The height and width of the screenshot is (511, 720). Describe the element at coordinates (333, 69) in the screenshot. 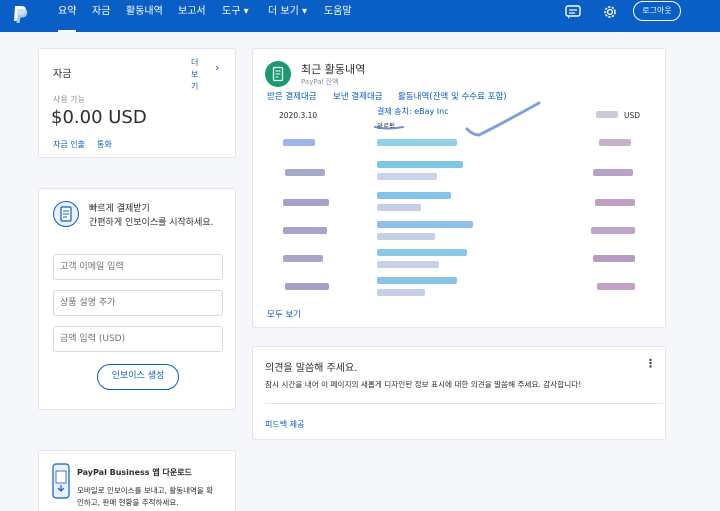

I see `activity-title: 최근 활동내역` at that location.